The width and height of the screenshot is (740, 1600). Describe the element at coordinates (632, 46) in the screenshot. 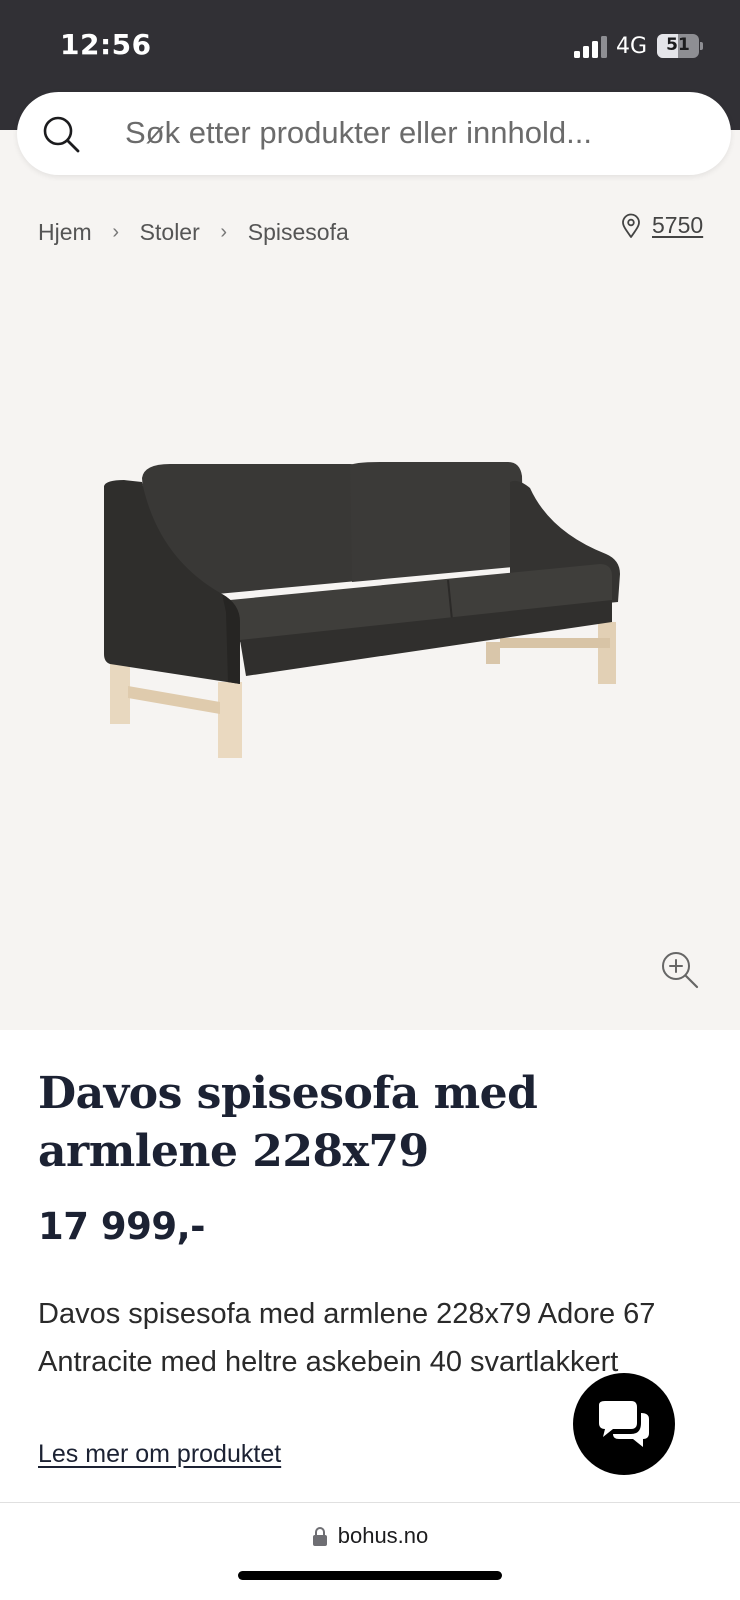

I see `network-type: 4G` at that location.